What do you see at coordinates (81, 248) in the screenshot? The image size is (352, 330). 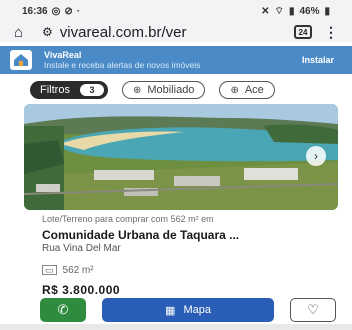 I see `listing-address: Rua Vina Del Mar` at bounding box center [81, 248].